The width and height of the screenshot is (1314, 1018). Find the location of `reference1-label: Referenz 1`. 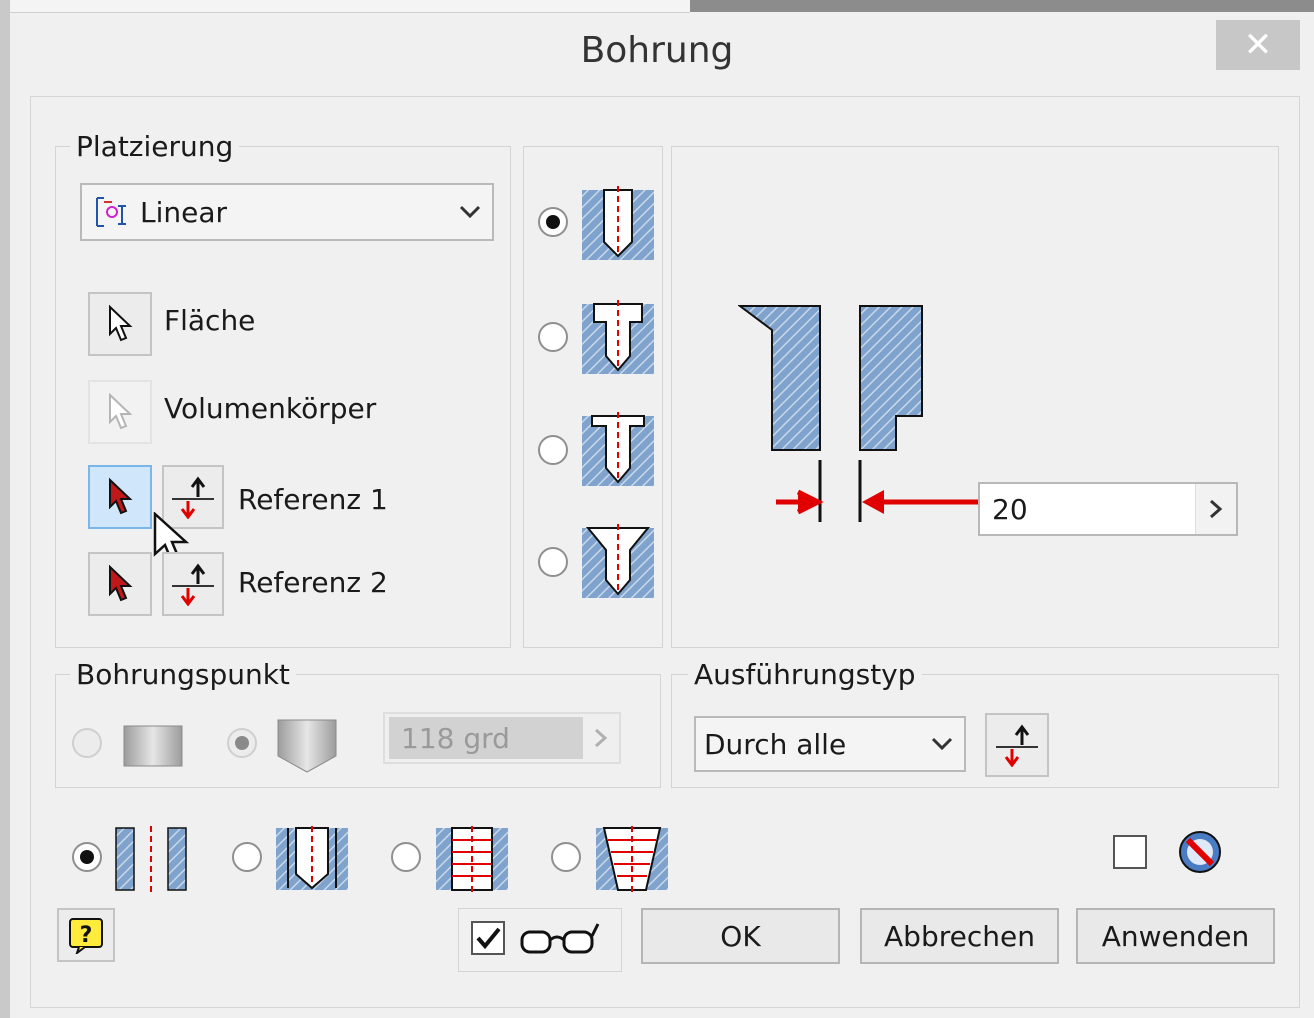

reference1-label: Referenz 1 is located at coordinates (313, 499).